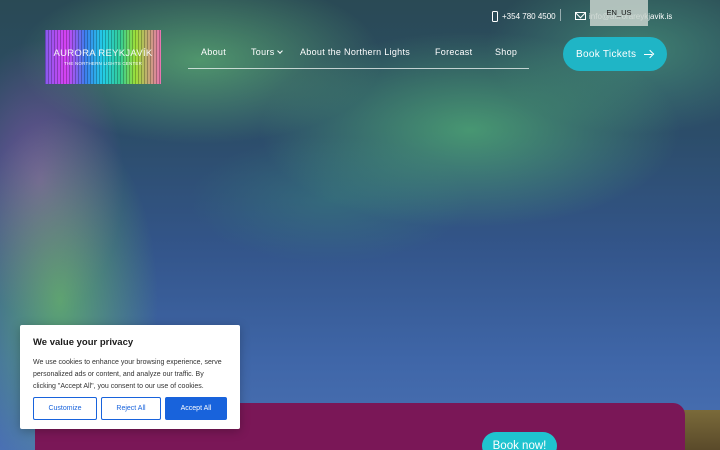 The width and height of the screenshot is (720, 450). I want to click on nav-item-tours: Tours, so click(267, 52).